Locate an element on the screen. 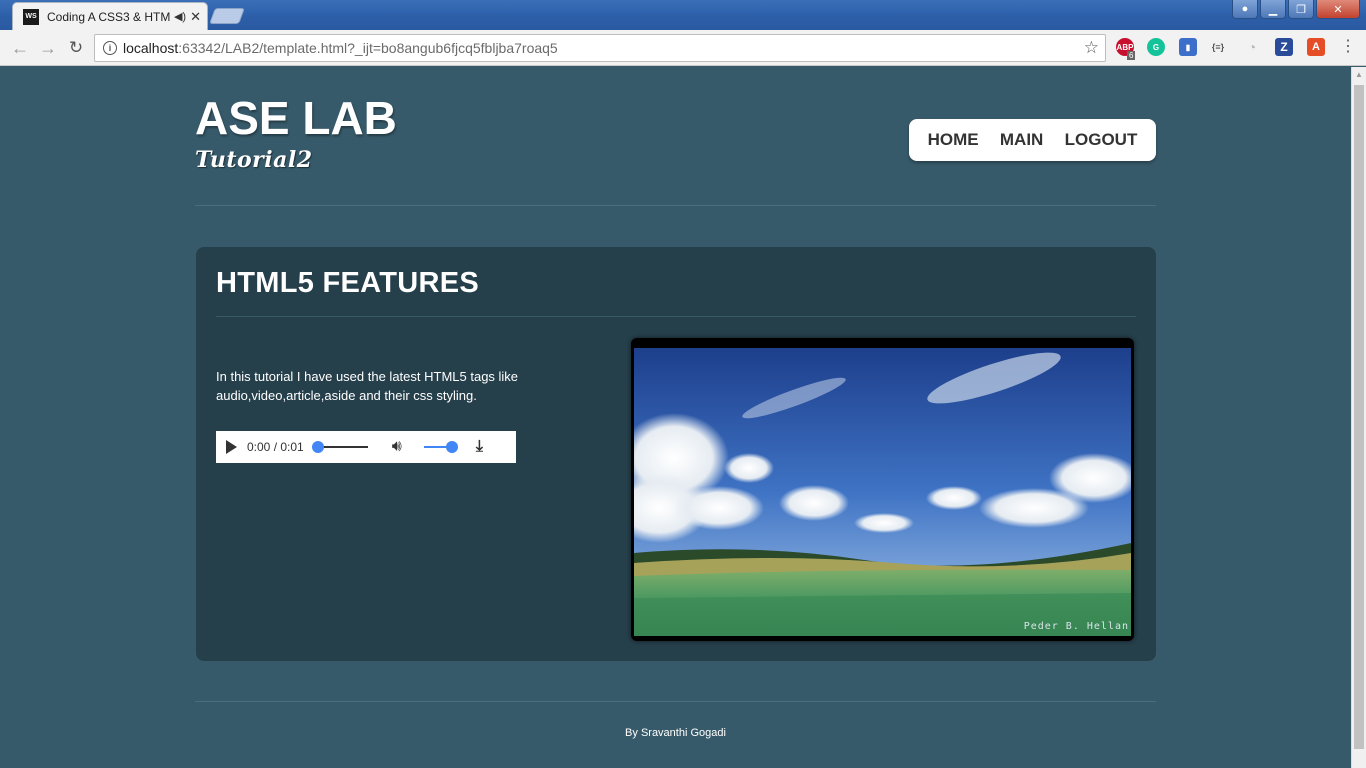  video-watermark: Peder B. Hellan is located at coordinates (1076, 626).